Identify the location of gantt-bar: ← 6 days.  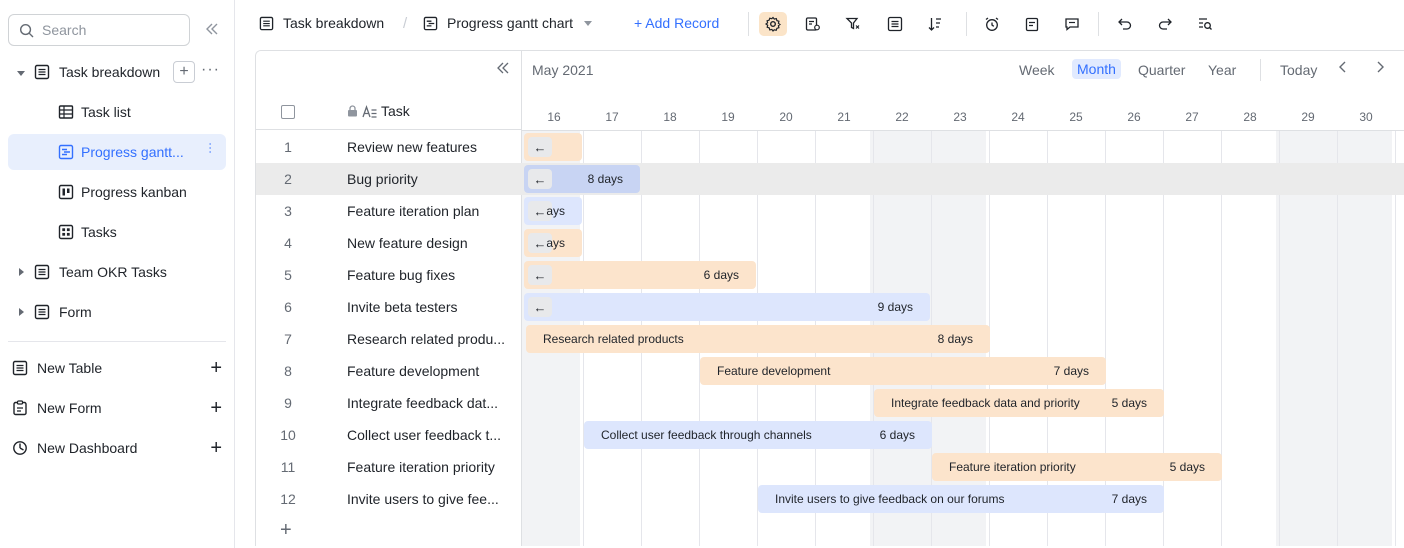
(640, 275).